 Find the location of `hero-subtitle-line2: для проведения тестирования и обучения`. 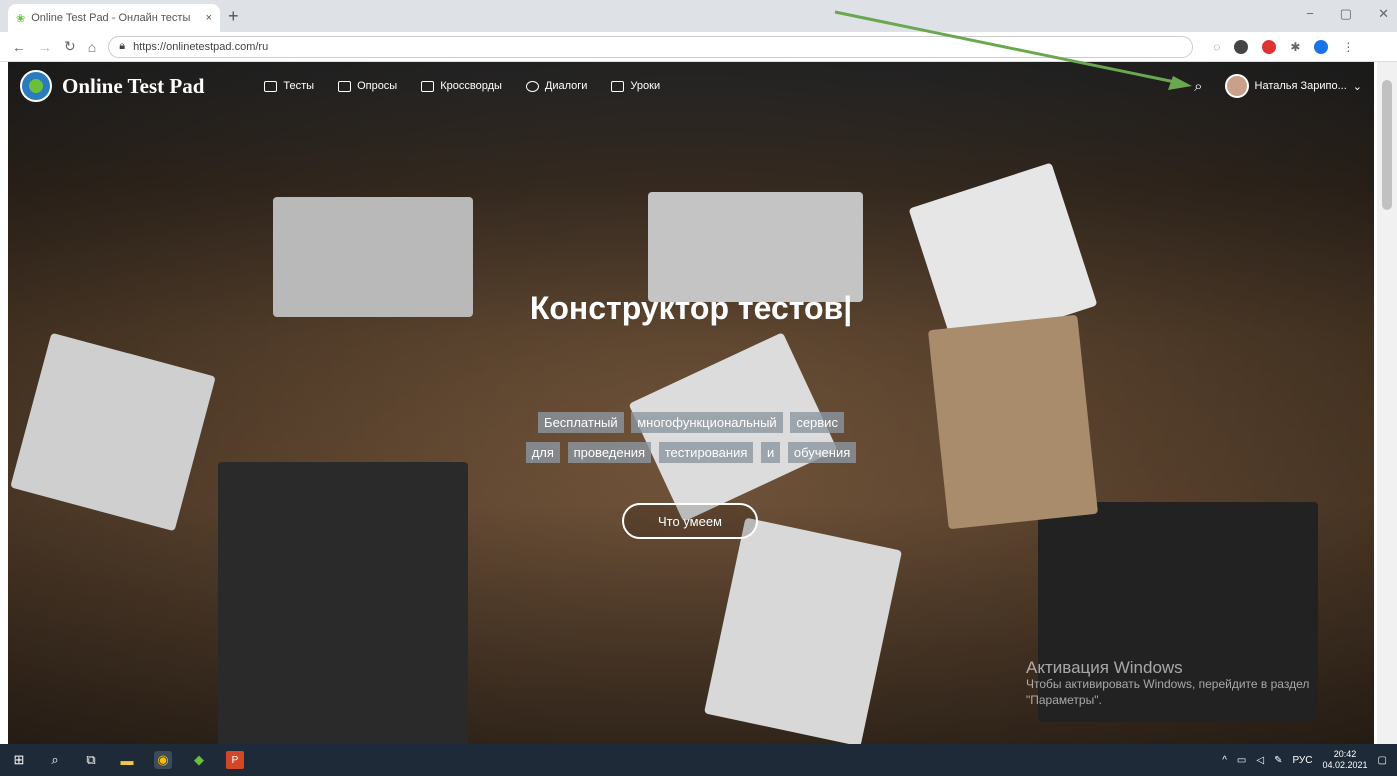

hero-subtitle-line2: для проведения тестирования и обучения is located at coordinates (691, 452).